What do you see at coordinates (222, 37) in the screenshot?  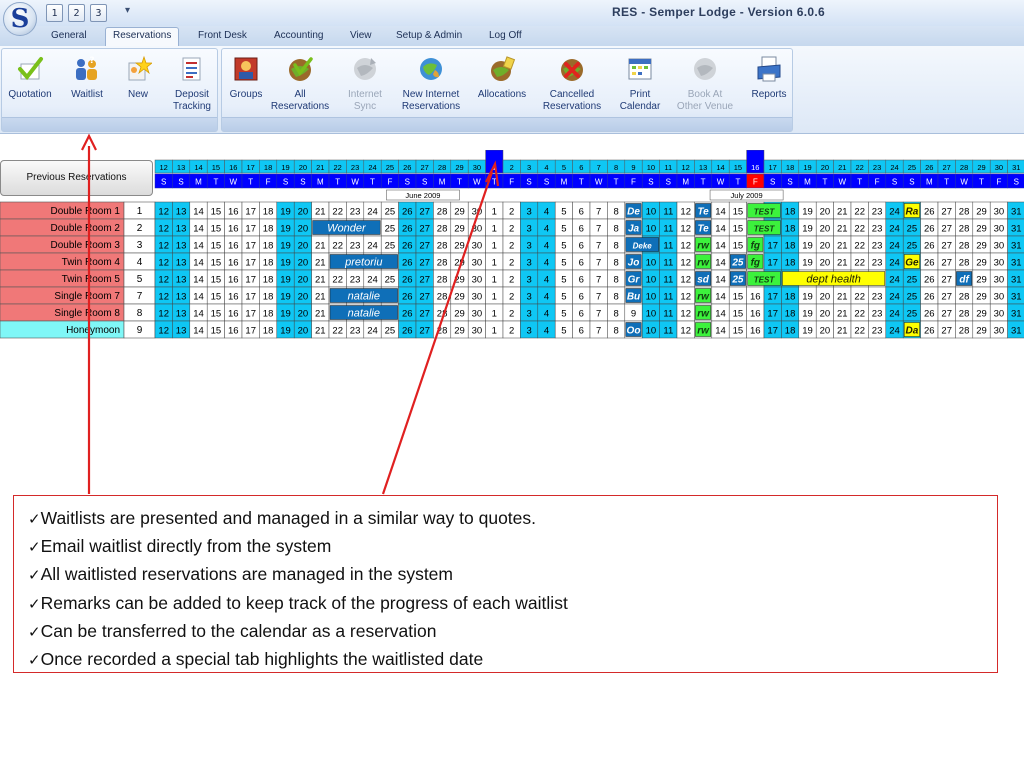 I see `tab-front-desk: Front Desk` at bounding box center [222, 37].